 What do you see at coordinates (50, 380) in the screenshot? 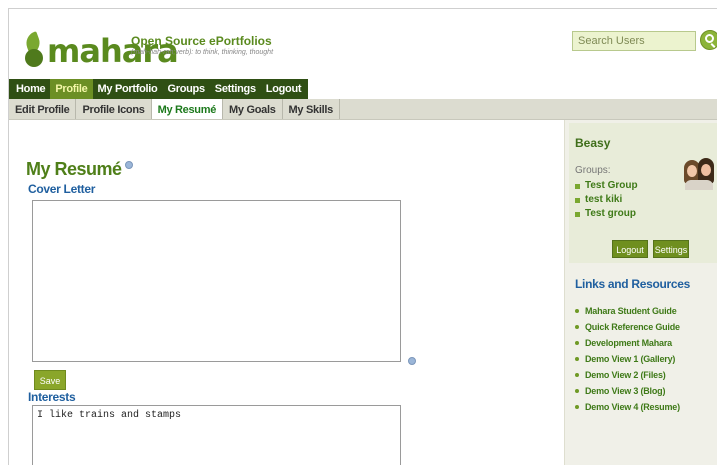
I see `save-button: Save` at bounding box center [50, 380].